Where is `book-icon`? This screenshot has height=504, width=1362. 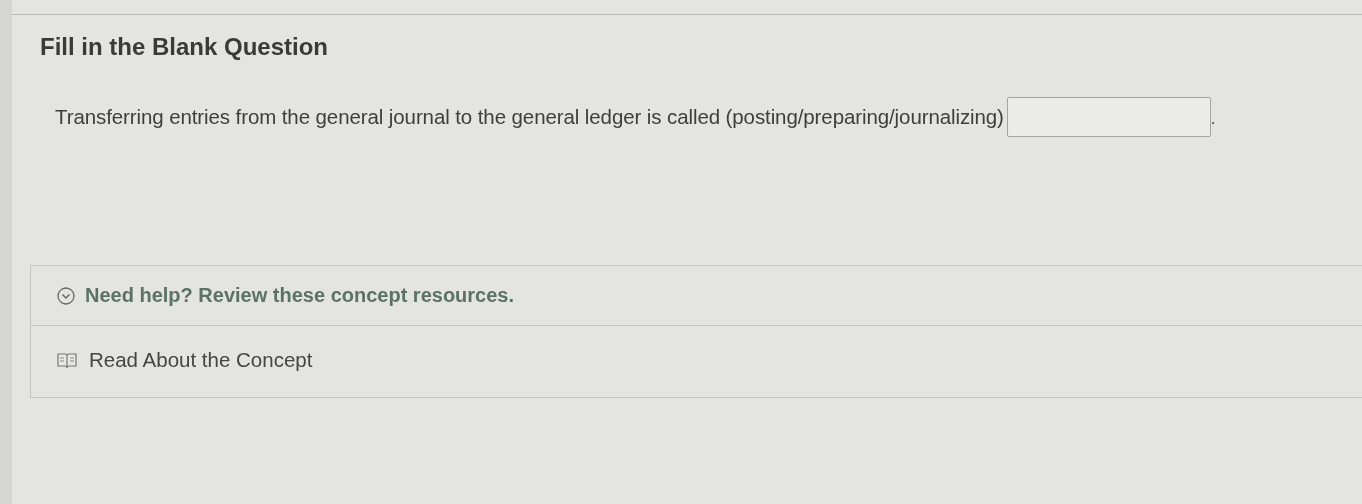
book-icon is located at coordinates (67, 360).